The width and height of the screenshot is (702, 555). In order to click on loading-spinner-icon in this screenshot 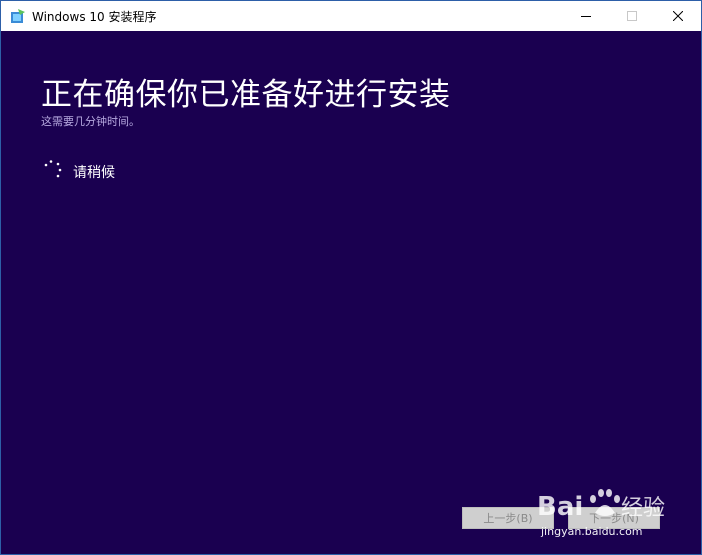, I will do `click(53, 169)`.